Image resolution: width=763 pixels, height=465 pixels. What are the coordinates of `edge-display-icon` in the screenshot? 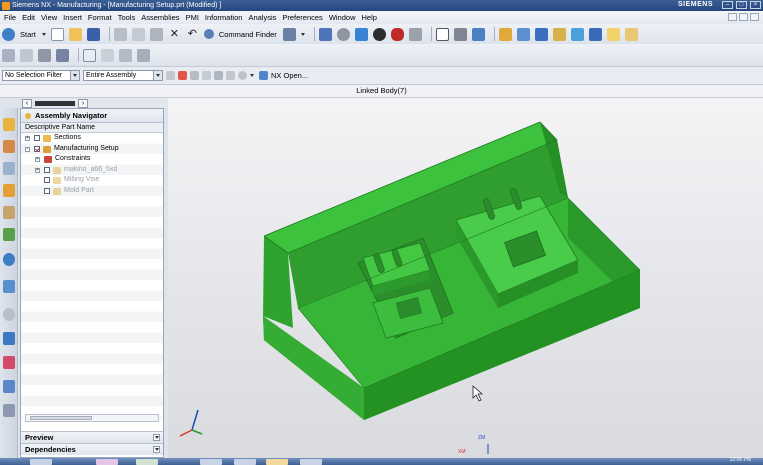 It's located at (415, 34).